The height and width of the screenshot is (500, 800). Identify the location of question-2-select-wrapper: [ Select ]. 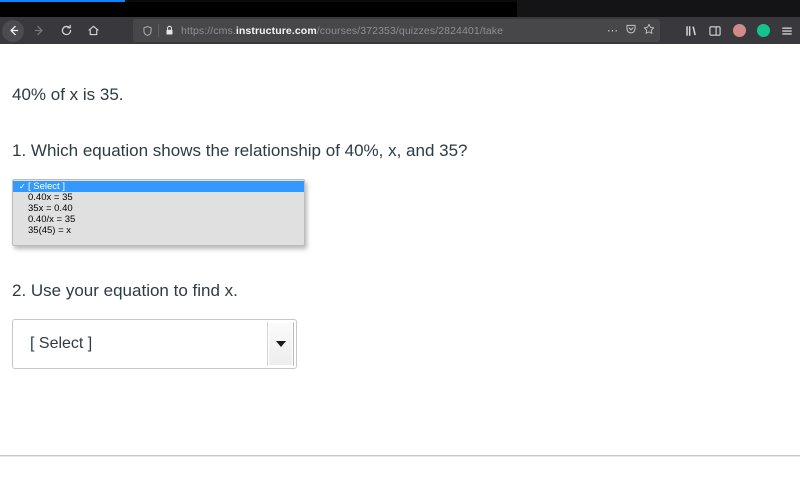
(406, 344).